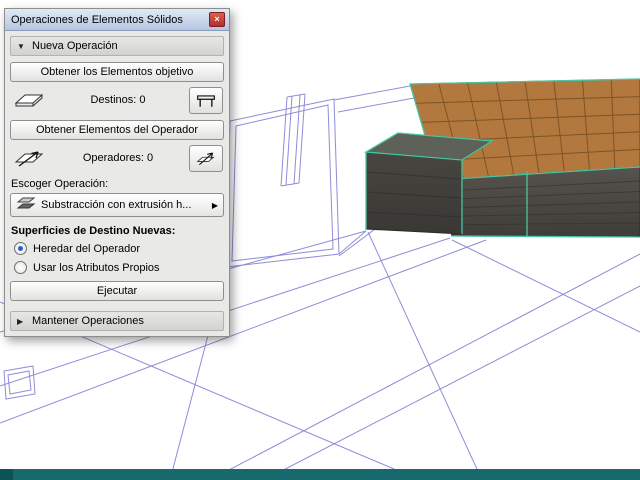  I want to click on get-operators-button: Obtener Elementos del Operador, so click(117, 130).